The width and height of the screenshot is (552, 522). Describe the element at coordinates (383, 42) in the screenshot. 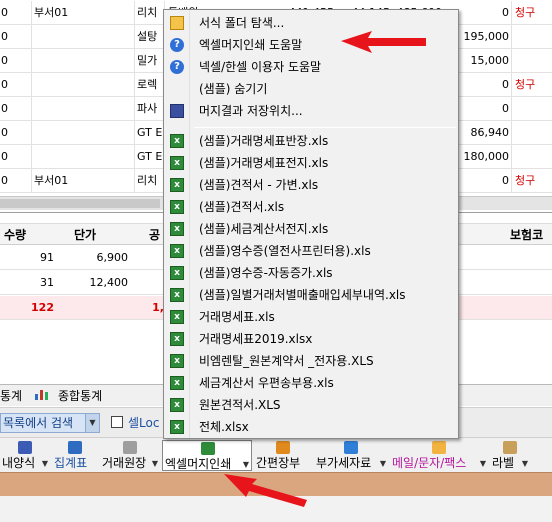

I see `red-arrow-menu` at that location.